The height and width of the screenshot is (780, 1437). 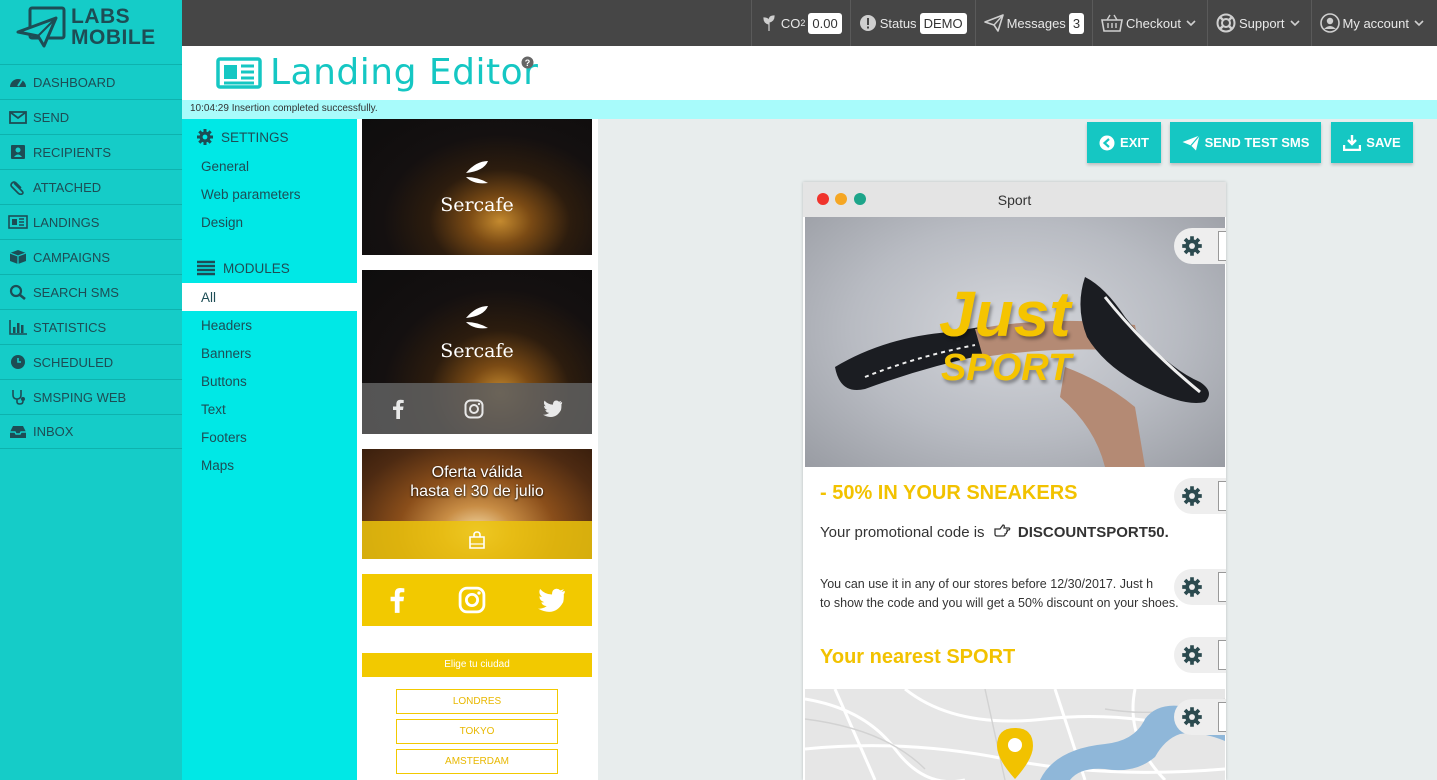 I want to click on inbox-icon, so click(x=18, y=431).